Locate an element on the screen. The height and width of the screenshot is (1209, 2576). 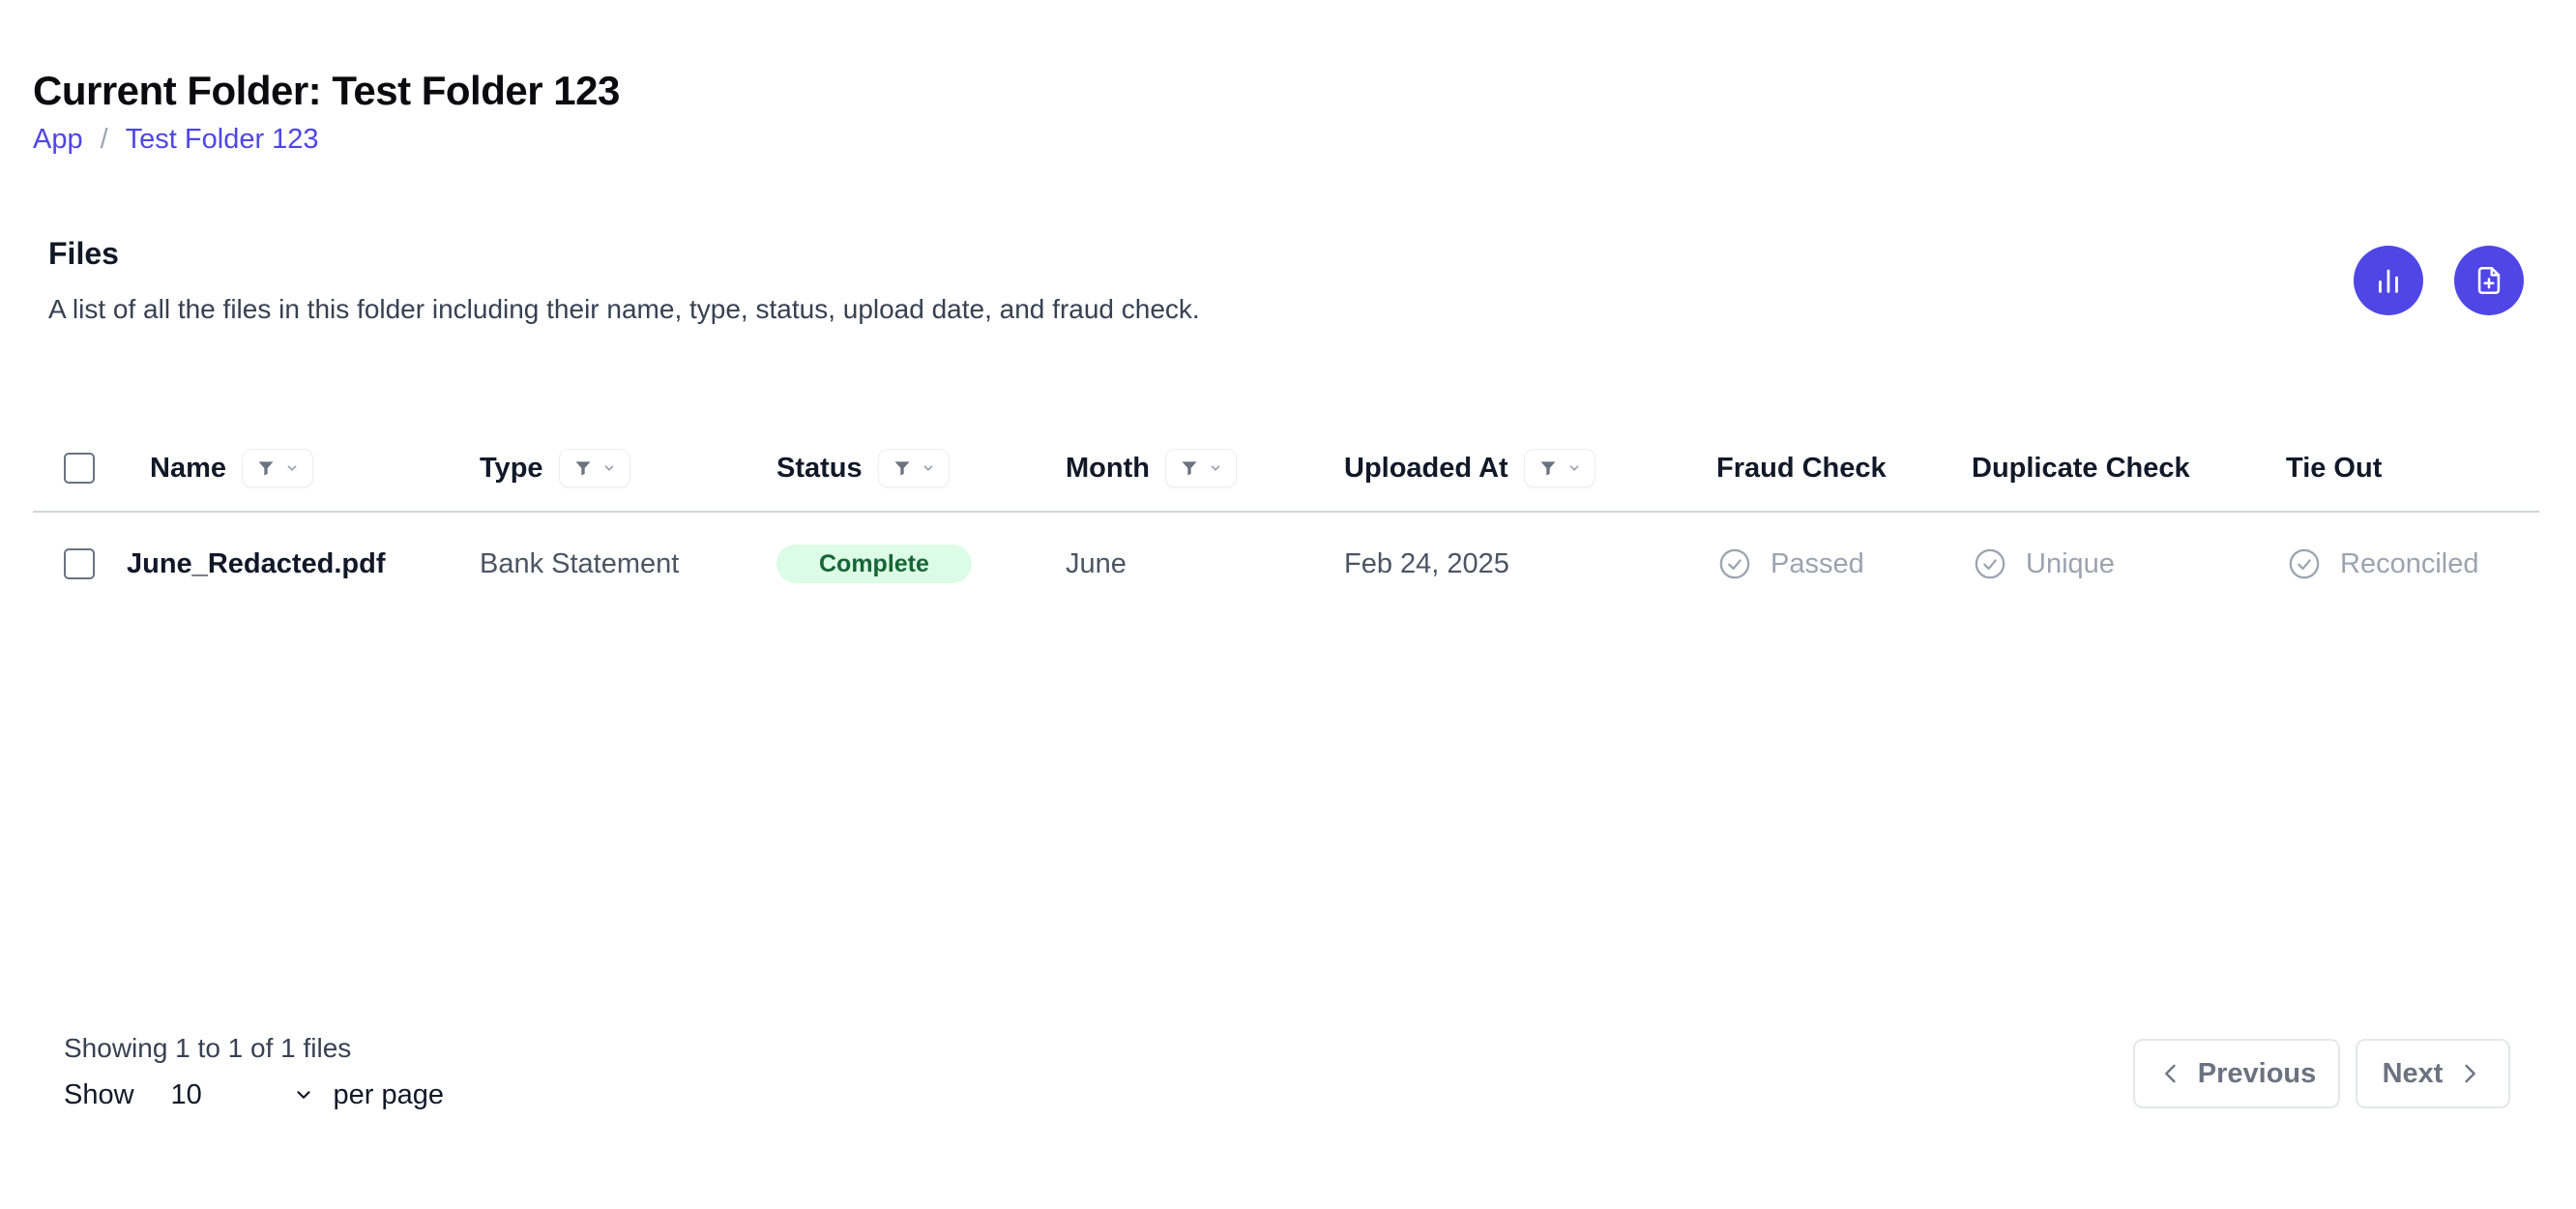
bar-chart-icon is located at coordinates (2388, 281).